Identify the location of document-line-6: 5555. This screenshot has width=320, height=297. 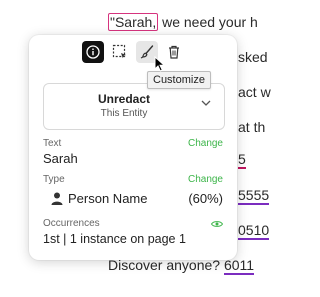
(254, 196).